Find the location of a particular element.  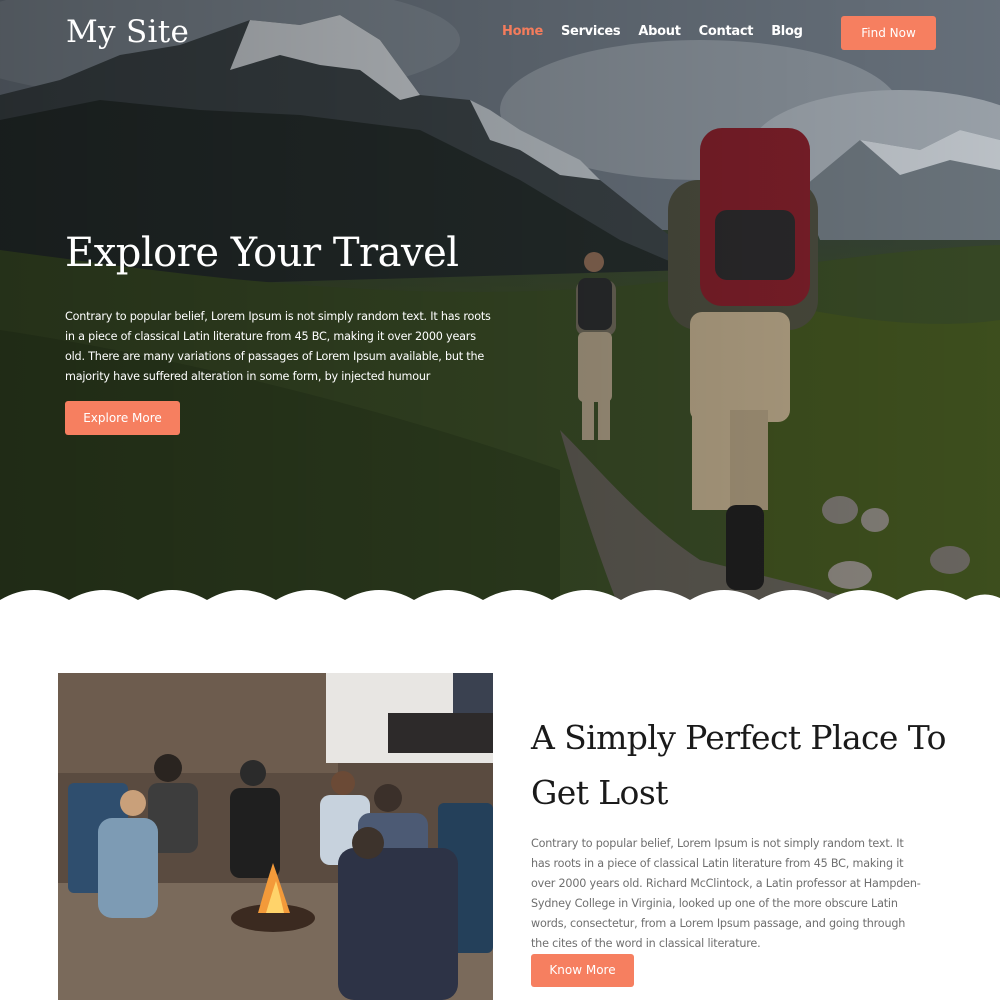

campfire-scene is located at coordinates (275, 836).